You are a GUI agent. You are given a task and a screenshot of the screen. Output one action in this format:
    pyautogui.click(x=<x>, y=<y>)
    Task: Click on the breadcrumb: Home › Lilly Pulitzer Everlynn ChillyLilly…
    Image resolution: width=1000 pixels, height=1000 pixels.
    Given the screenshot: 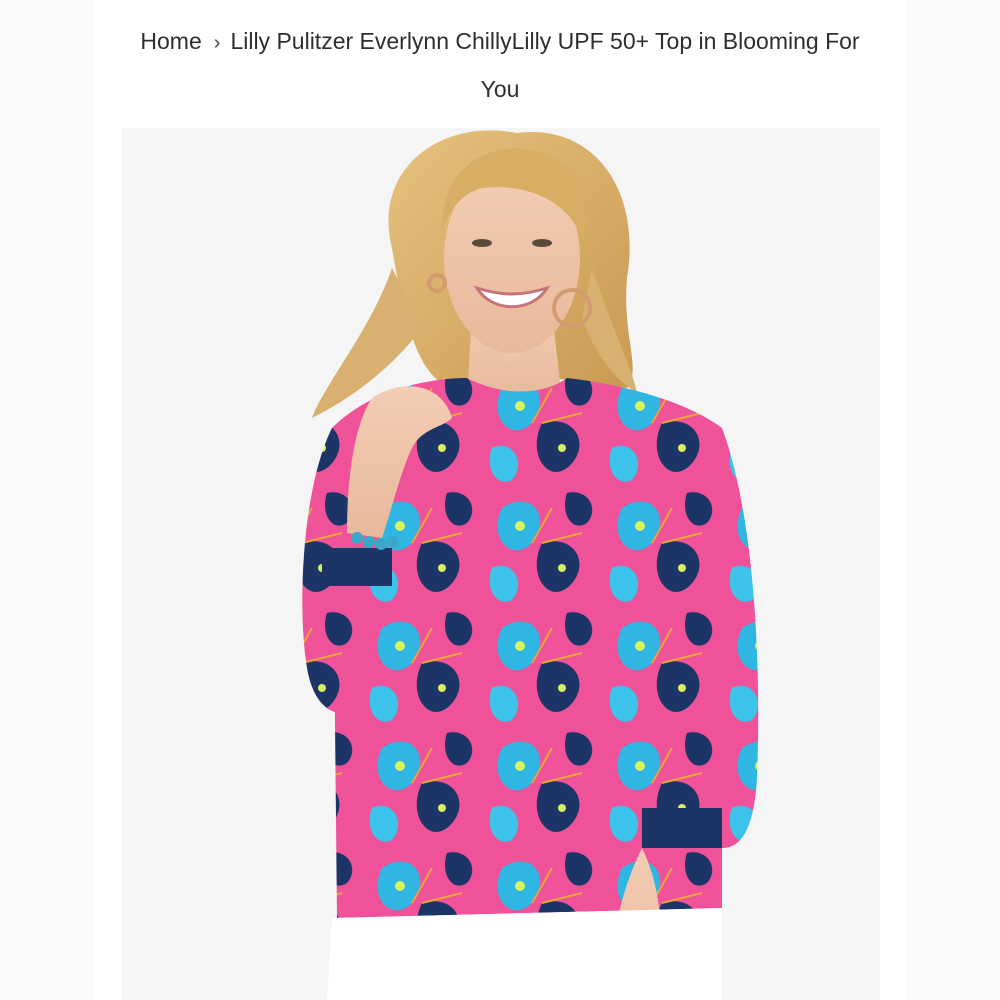 What is the action you would take?
    pyautogui.click(x=500, y=65)
    